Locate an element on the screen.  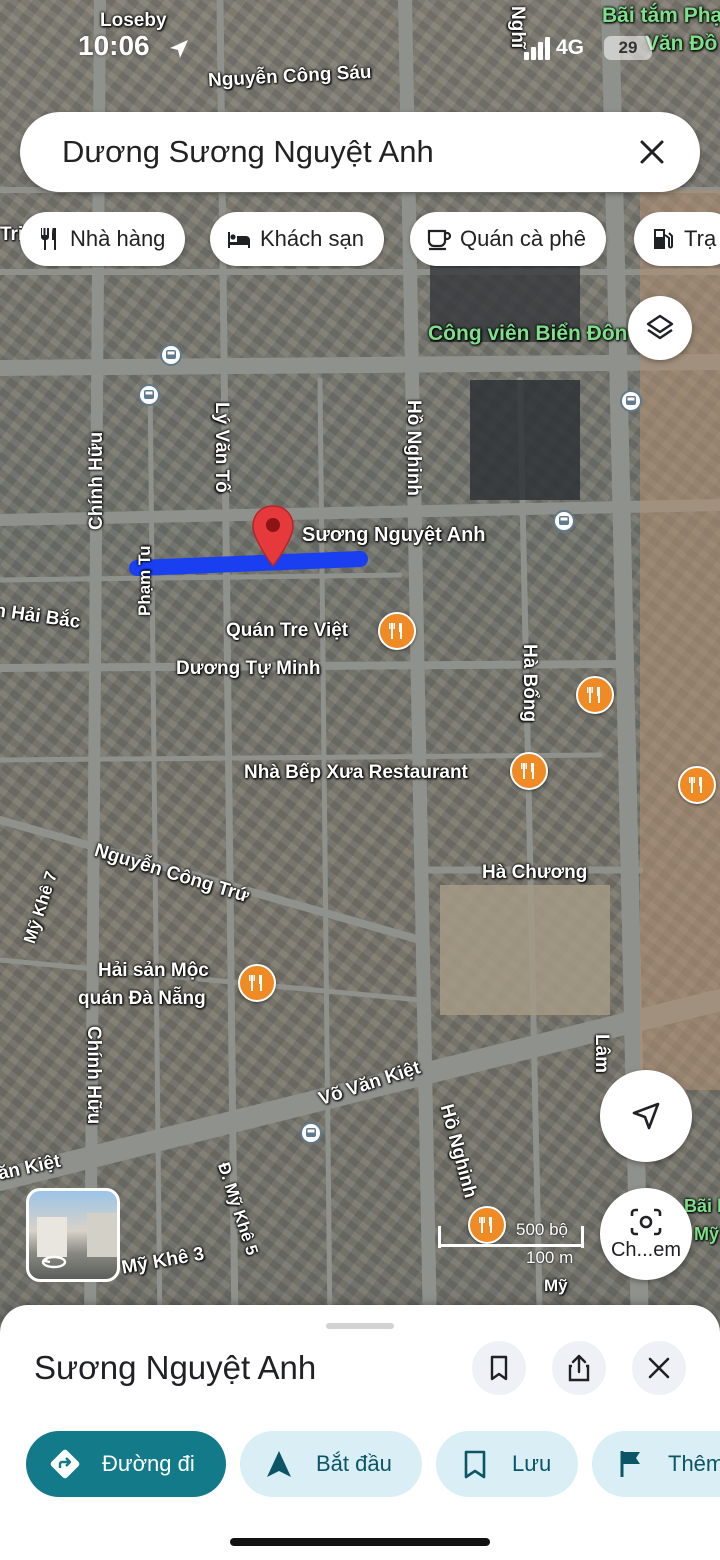
coffee-cup-icon is located at coordinates (439, 240).